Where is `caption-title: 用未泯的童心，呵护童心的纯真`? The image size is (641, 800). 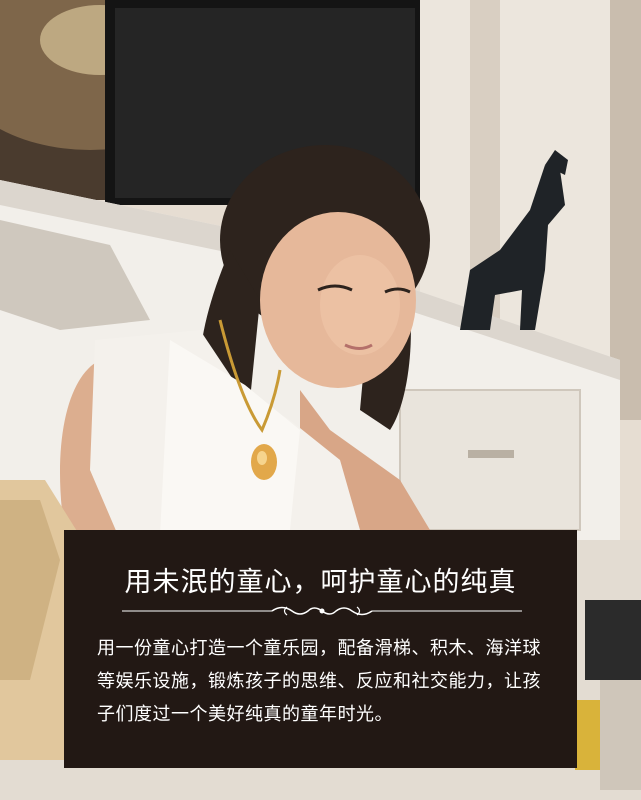
caption-title: 用未泯的童心，呵护童心的纯真 is located at coordinates (320, 582).